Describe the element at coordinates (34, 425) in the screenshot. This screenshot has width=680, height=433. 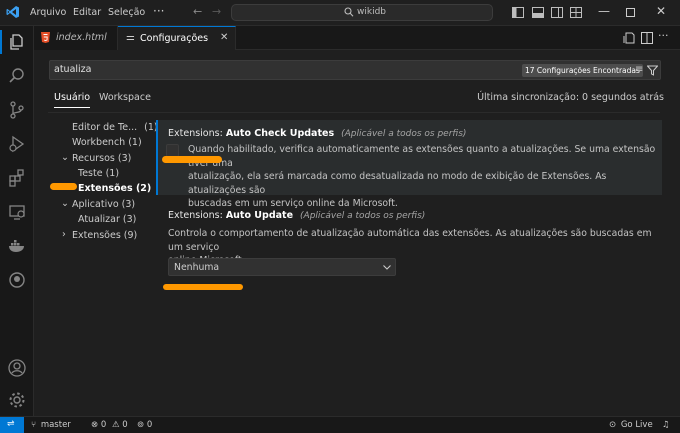
I see `branch-icon: ⑂` at that location.